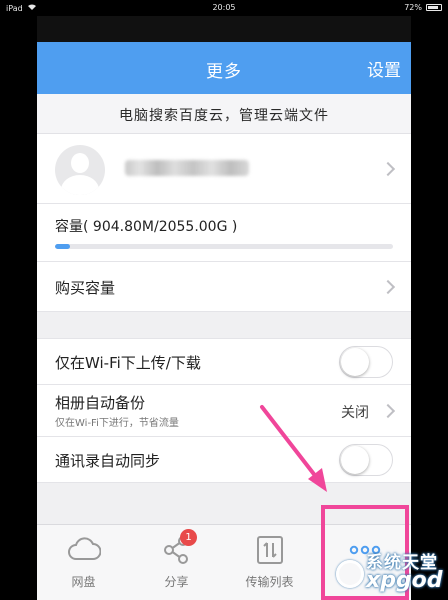  I want to click on capacity-progress-fill, so click(62, 246).